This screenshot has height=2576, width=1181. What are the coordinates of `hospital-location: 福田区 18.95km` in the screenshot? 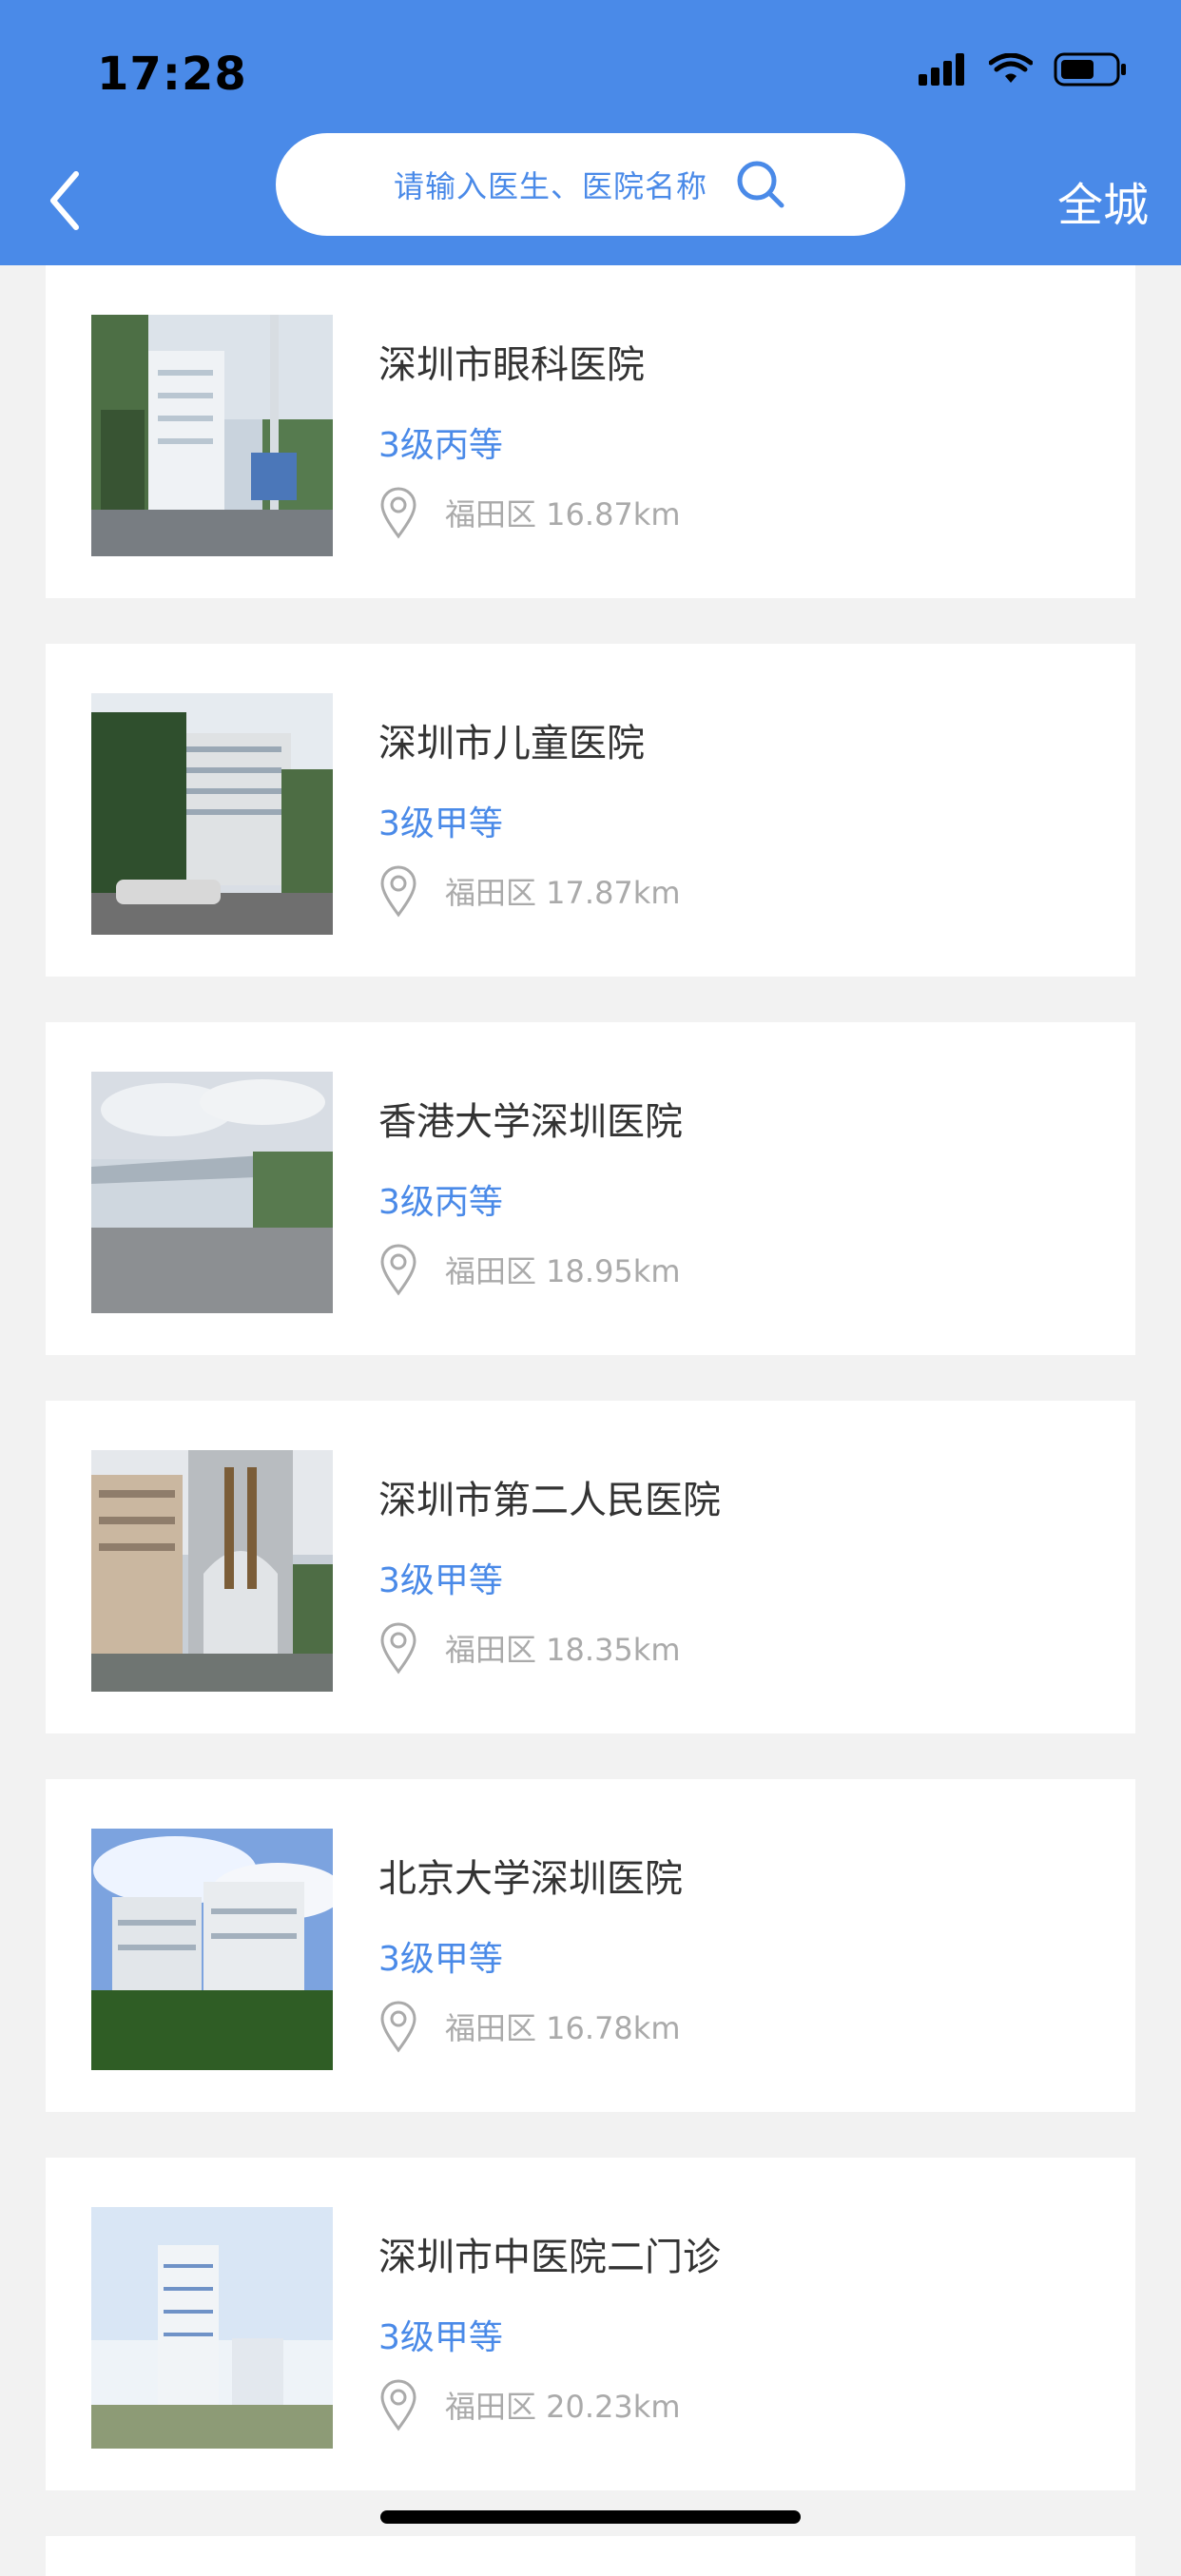 It's located at (563, 1271).